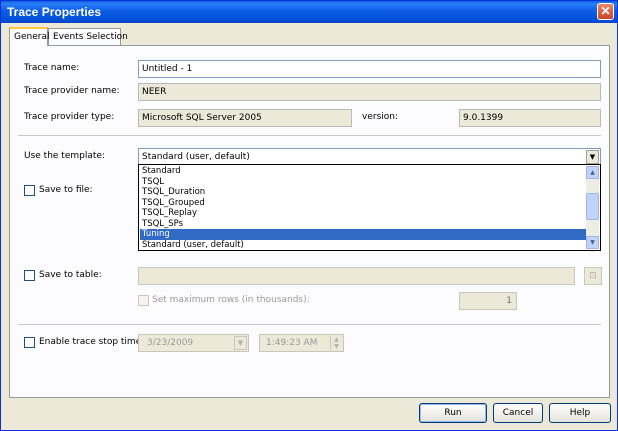 The width and height of the screenshot is (618, 431). Describe the element at coordinates (363, 234) in the screenshot. I see `list-item-selected: Tuning` at that location.